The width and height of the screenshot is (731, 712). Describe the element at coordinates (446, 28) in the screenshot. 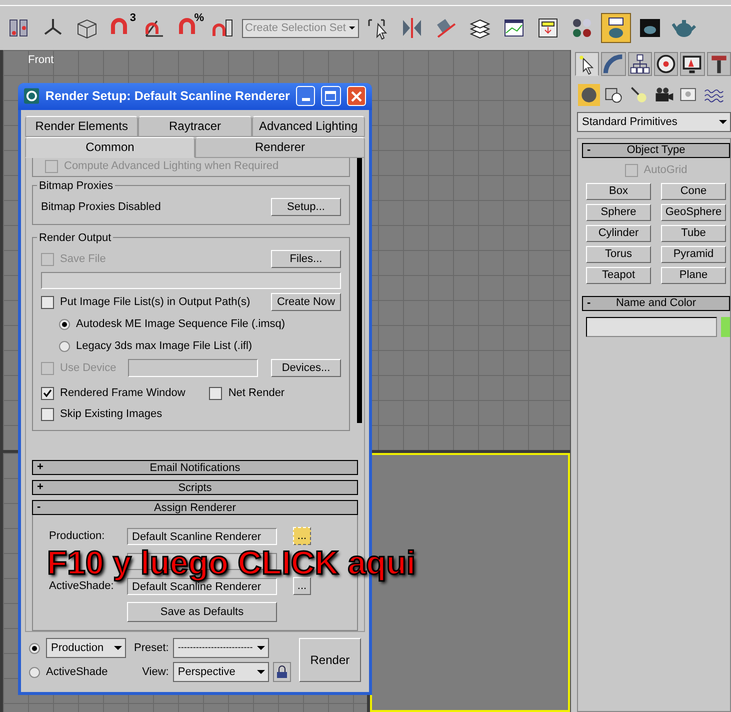

I see `align-icon` at that location.